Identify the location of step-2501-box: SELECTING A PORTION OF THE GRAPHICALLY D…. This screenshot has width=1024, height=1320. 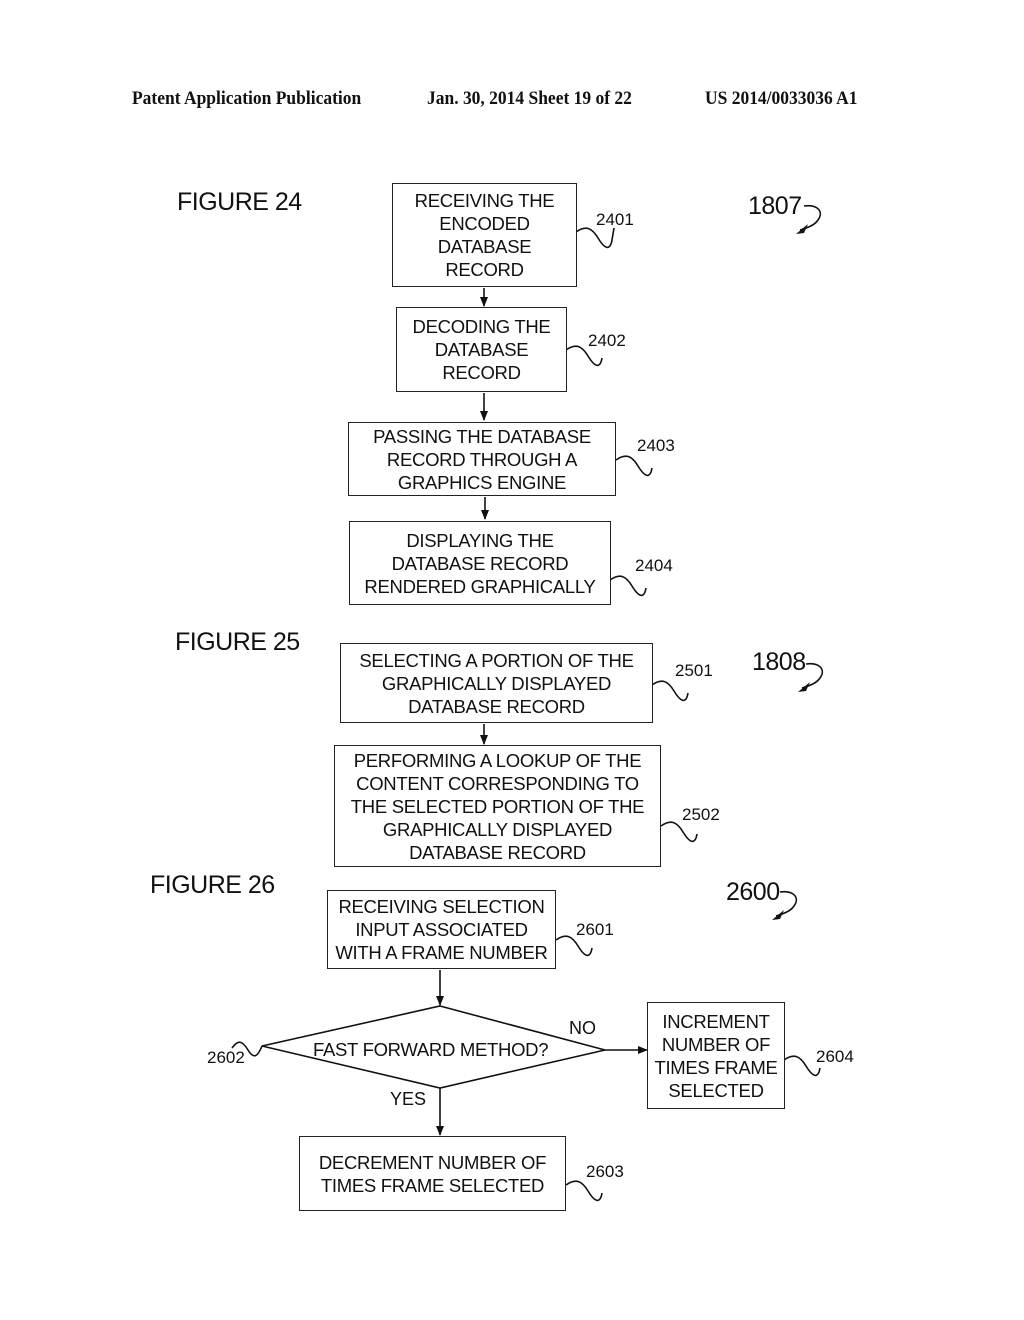
(496, 683).